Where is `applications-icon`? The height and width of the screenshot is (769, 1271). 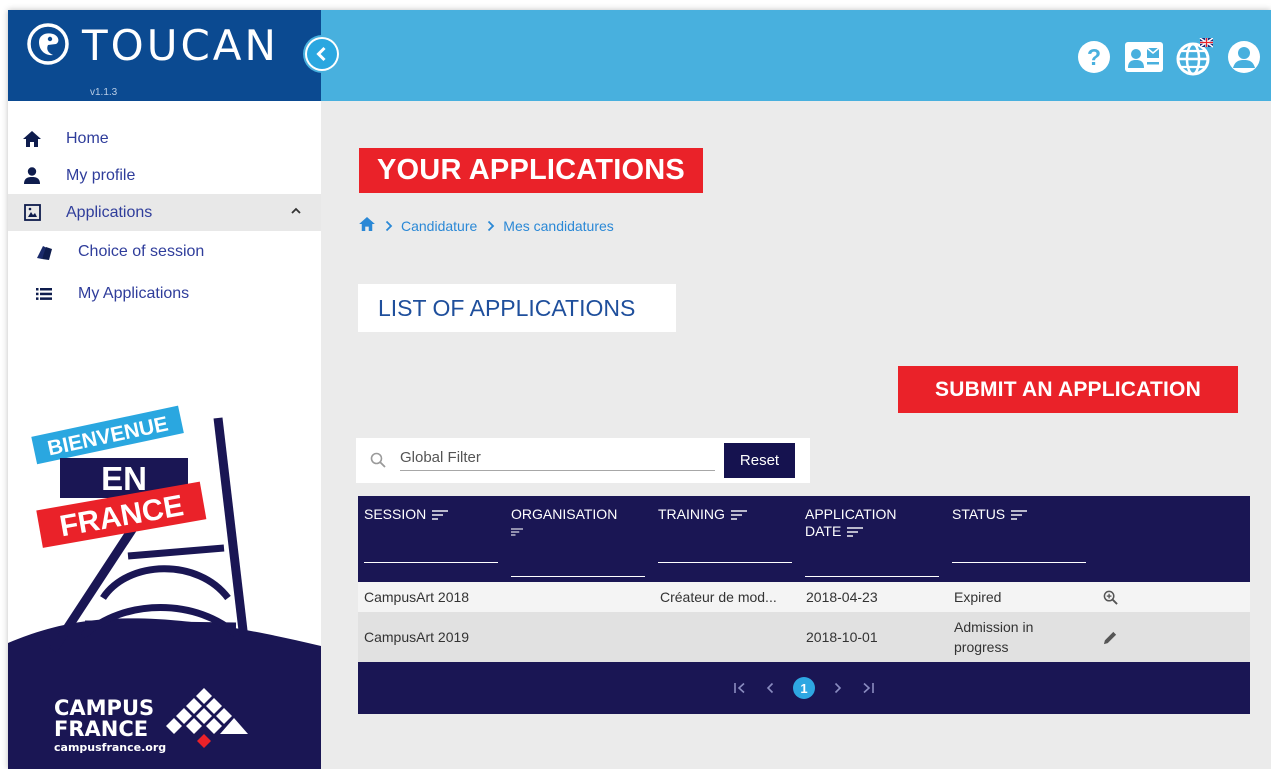 applications-icon is located at coordinates (32, 213).